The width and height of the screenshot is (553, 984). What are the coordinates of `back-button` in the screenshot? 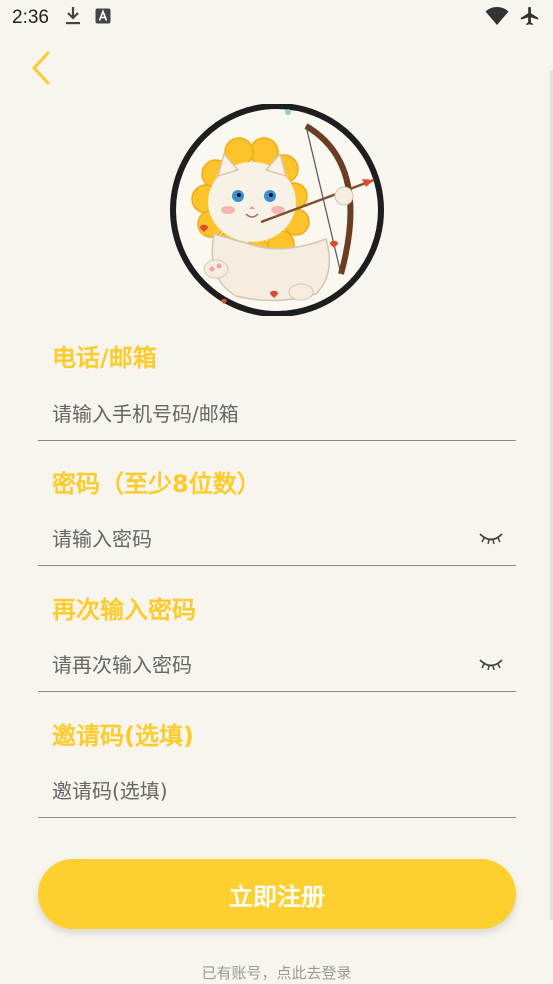 It's located at (41, 70).